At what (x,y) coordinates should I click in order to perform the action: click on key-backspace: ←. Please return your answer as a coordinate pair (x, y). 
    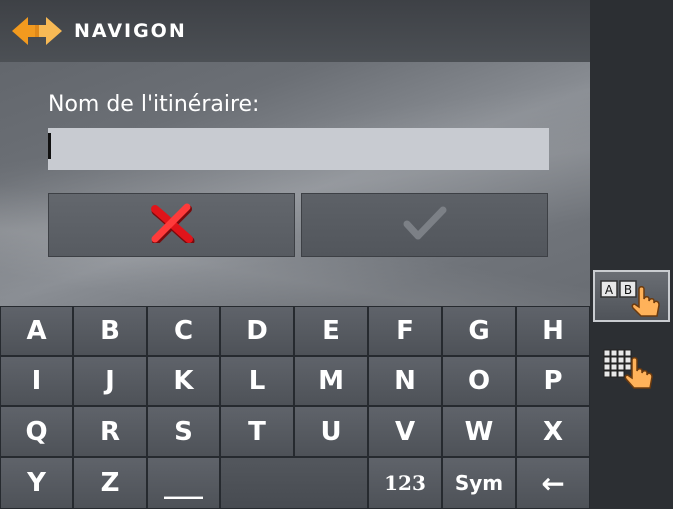
    Looking at the image, I should click on (553, 483).